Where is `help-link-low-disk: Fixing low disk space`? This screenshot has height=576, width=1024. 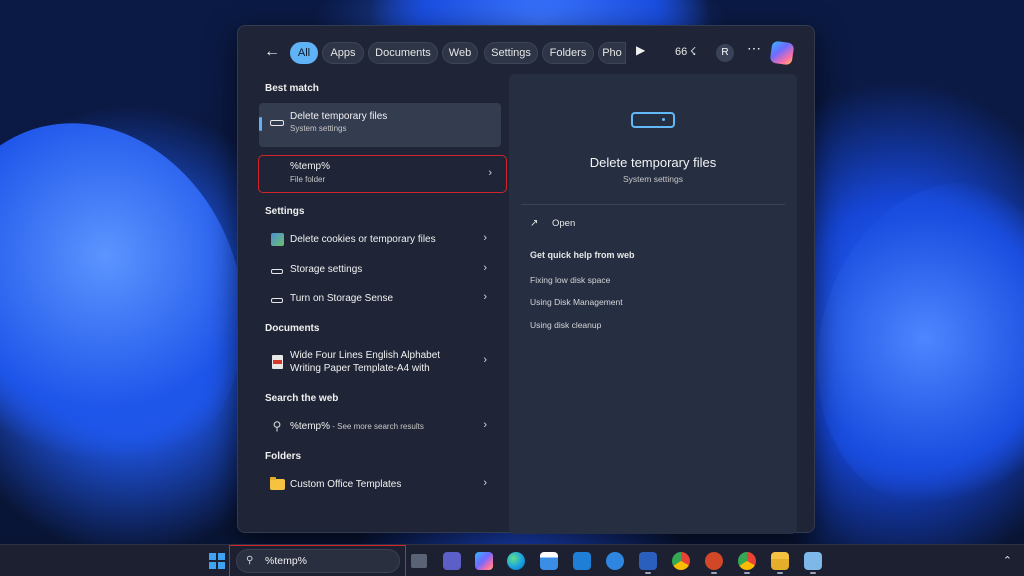 help-link-low-disk: Fixing low disk space is located at coordinates (570, 280).